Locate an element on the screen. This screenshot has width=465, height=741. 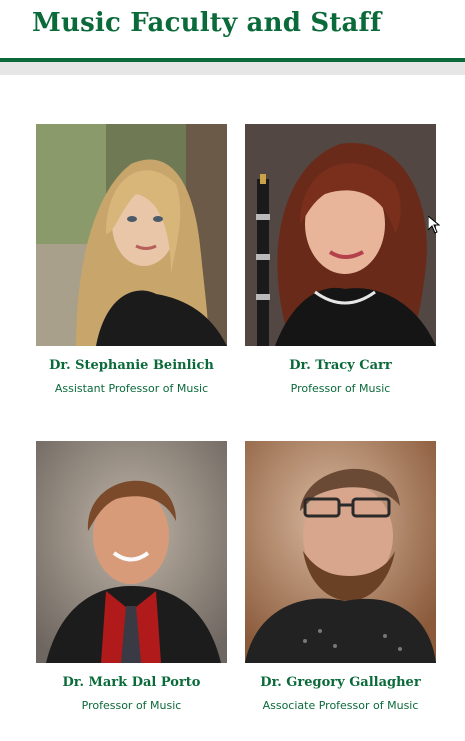
faculty-title: Assistant Professor of Music is located at coordinates (131, 388).